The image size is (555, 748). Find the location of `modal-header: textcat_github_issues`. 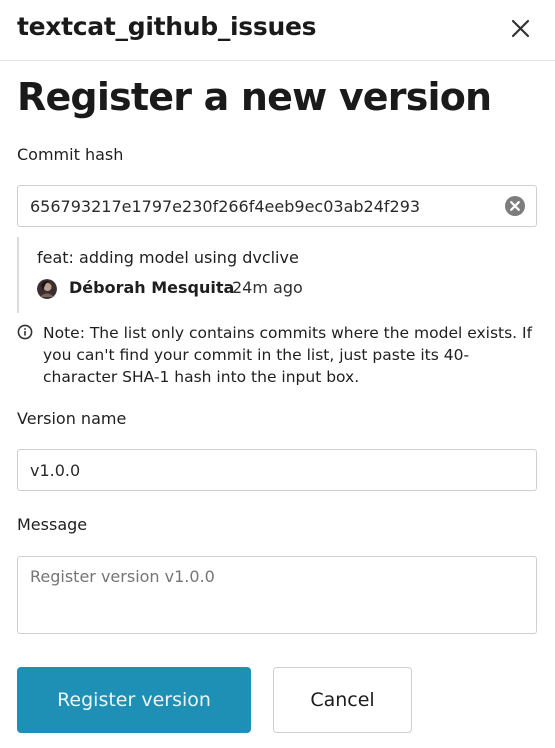

modal-header: textcat_github_issues is located at coordinates (277, 30).